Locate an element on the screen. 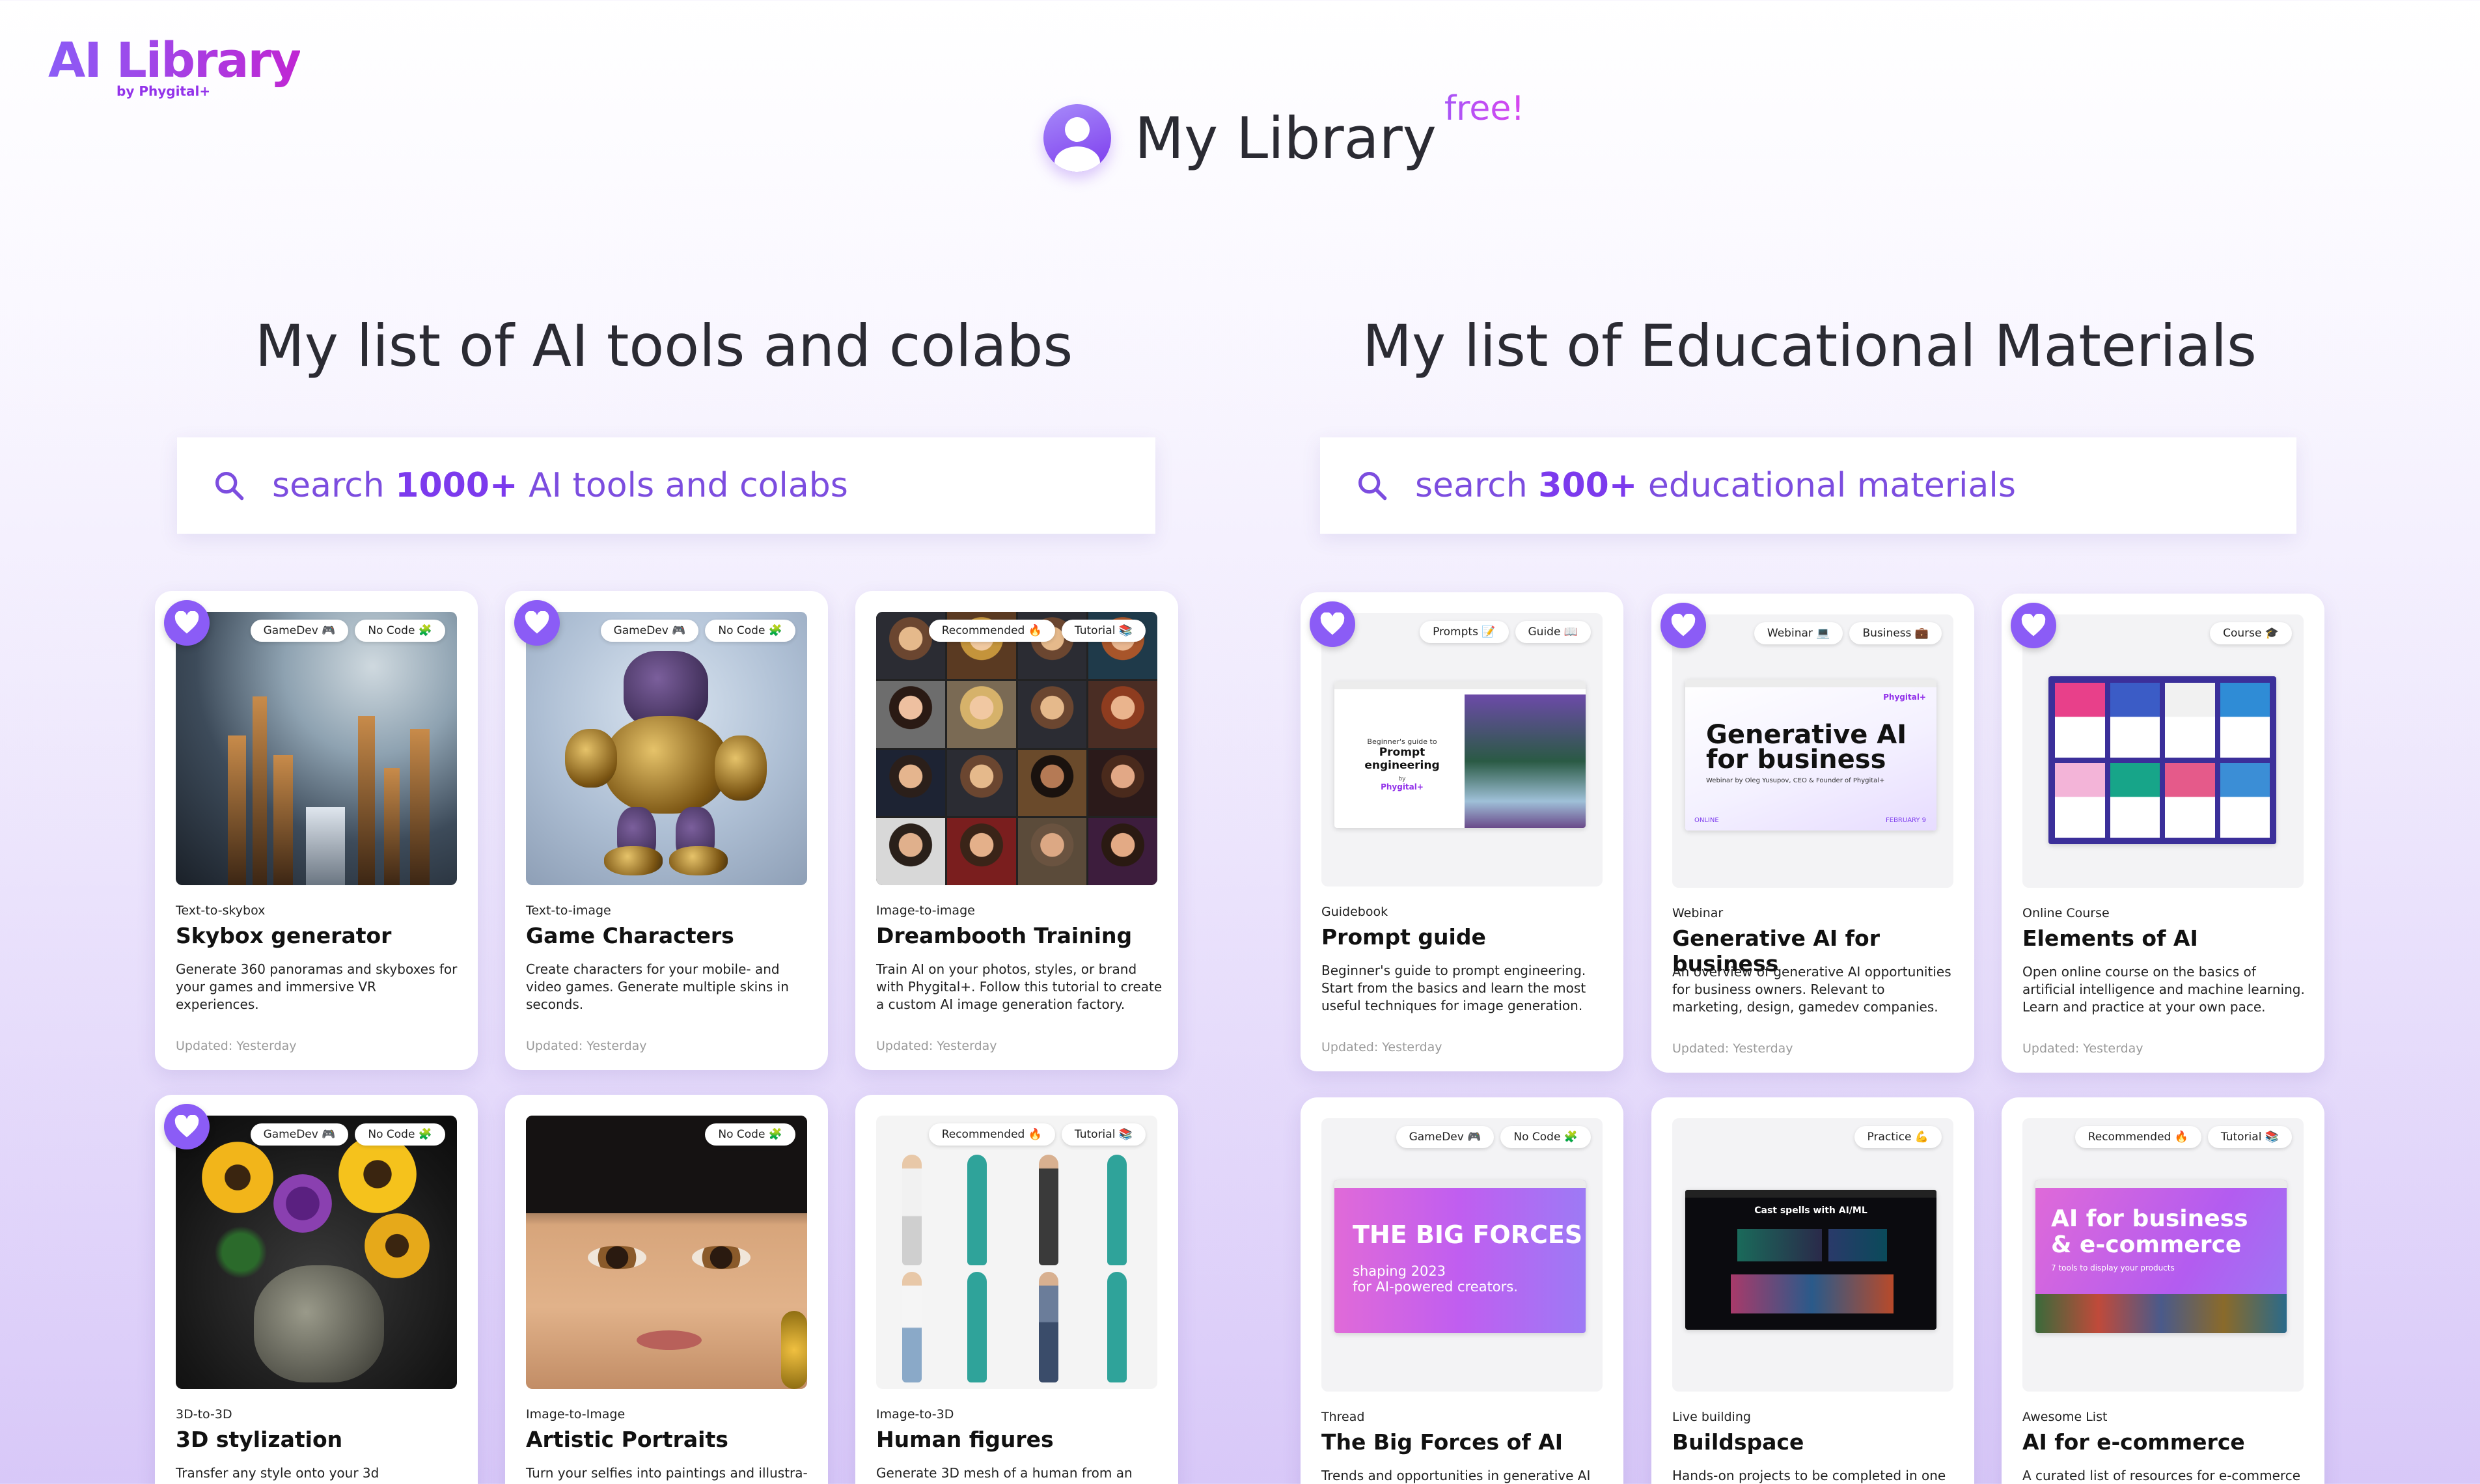 The height and width of the screenshot is (1484, 2480). card-title: Dreambooth Training is located at coordinates (1004, 935).